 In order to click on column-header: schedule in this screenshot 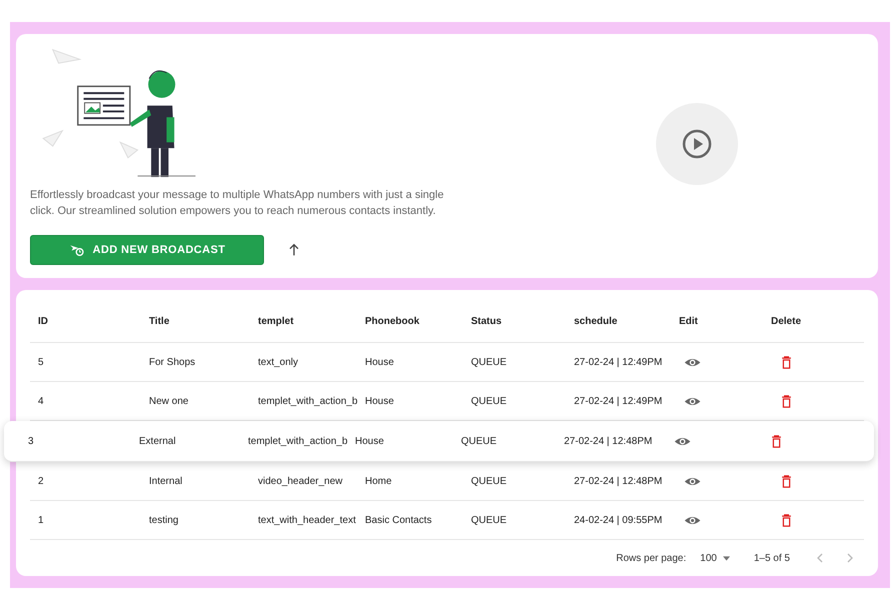, I will do `click(596, 321)`.